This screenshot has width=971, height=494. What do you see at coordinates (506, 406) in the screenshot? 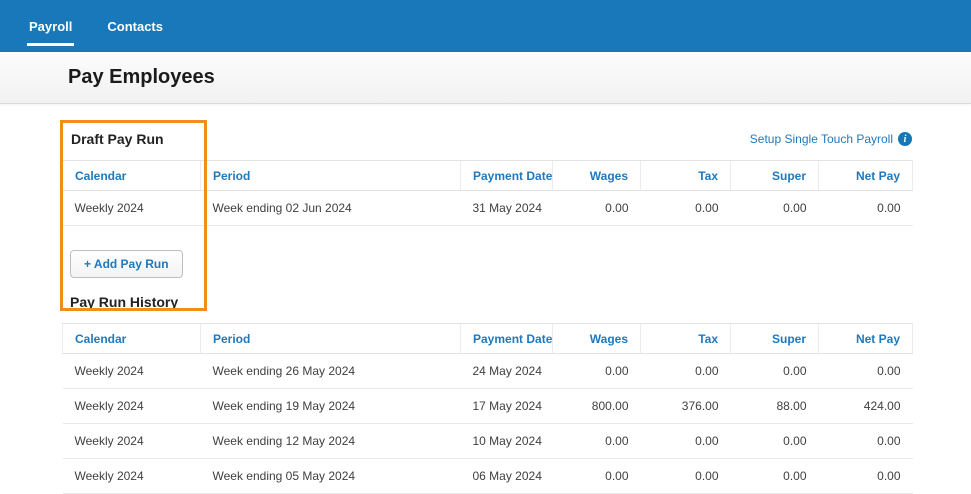
I see `table-cell: 17 May 2024` at bounding box center [506, 406].